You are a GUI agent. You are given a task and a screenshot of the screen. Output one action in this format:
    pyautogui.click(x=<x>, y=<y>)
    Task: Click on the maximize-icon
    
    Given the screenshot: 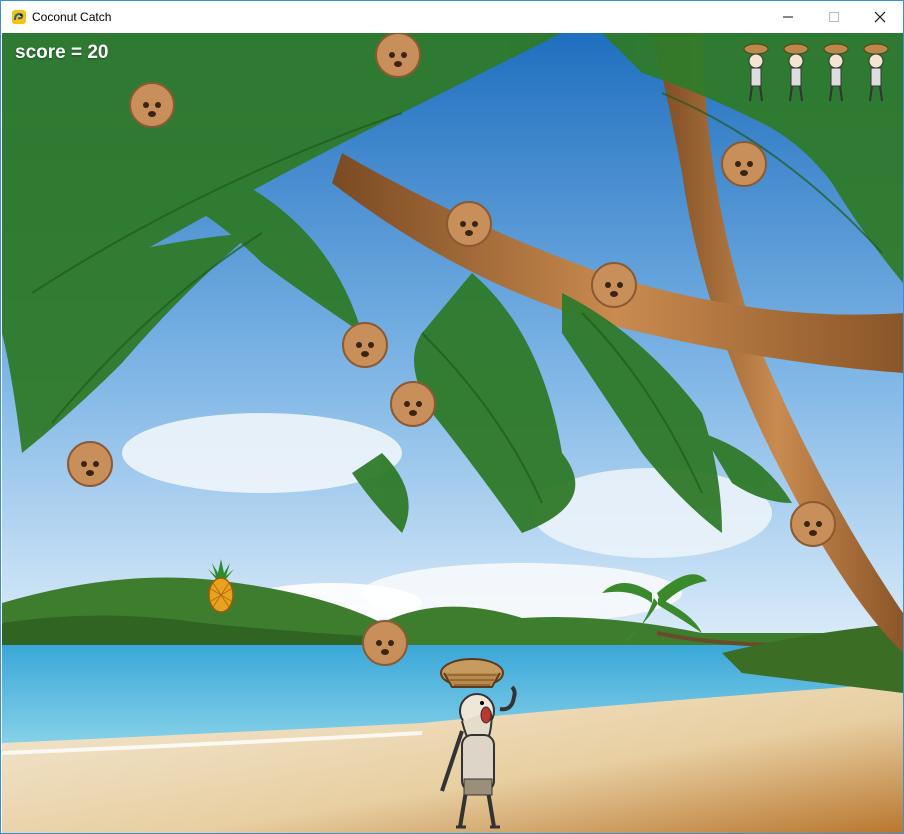 What is the action you would take?
    pyautogui.click(x=834, y=17)
    